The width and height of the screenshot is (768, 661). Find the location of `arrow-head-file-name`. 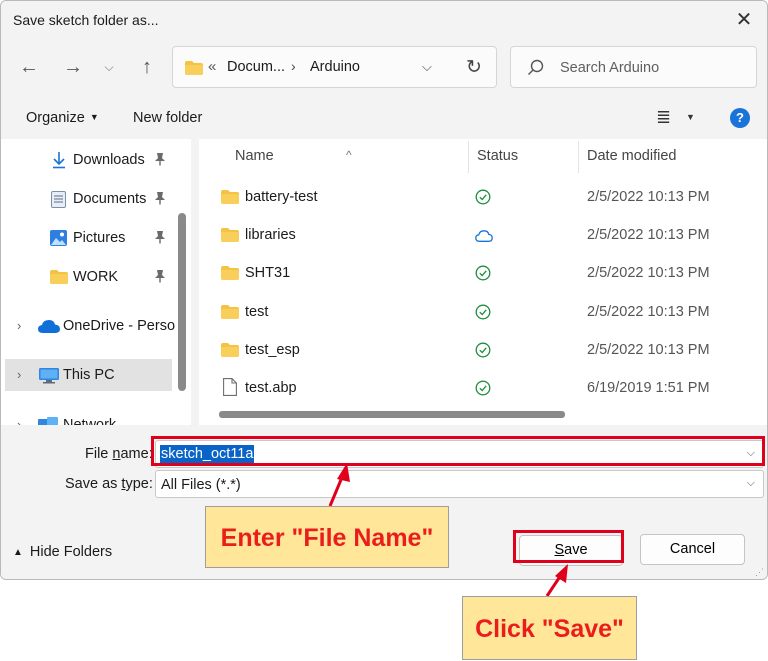

arrow-head-file-name is located at coordinates (343, 472).